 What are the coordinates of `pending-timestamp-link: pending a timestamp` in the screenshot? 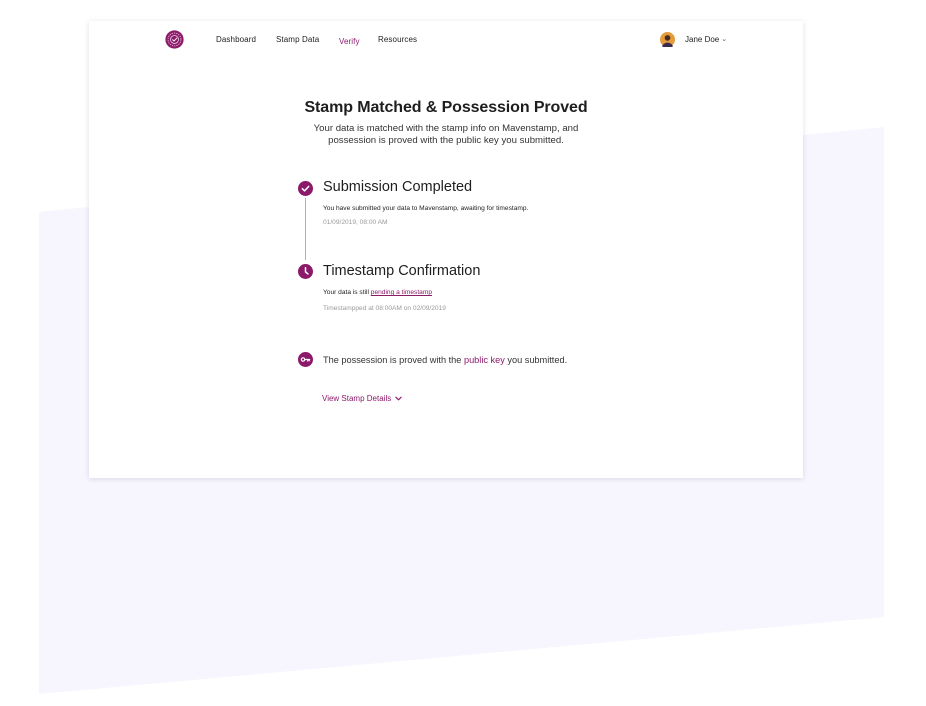 It's located at (401, 292).